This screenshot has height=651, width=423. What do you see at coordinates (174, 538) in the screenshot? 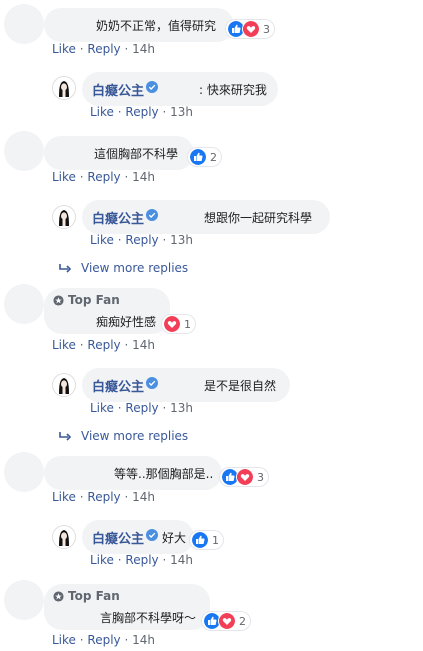
I see `reply-text: 好大` at bounding box center [174, 538].